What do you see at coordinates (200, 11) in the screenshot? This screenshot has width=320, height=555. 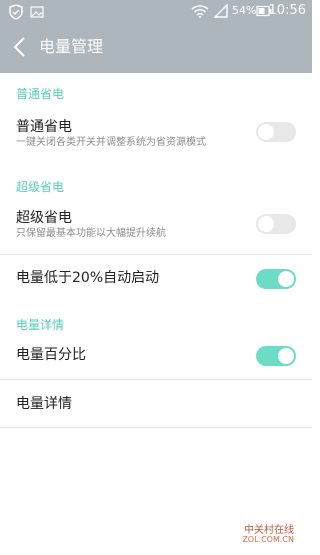 I see `wifi-icon` at bounding box center [200, 11].